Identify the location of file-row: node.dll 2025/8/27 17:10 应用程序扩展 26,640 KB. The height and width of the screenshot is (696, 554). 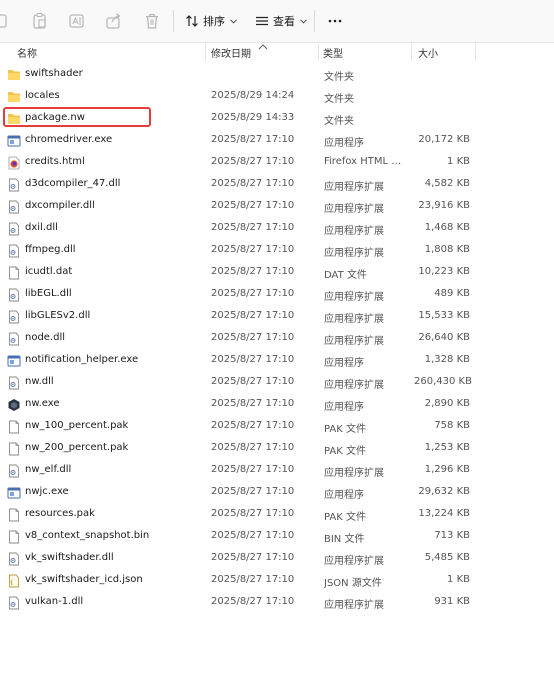
(277, 339).